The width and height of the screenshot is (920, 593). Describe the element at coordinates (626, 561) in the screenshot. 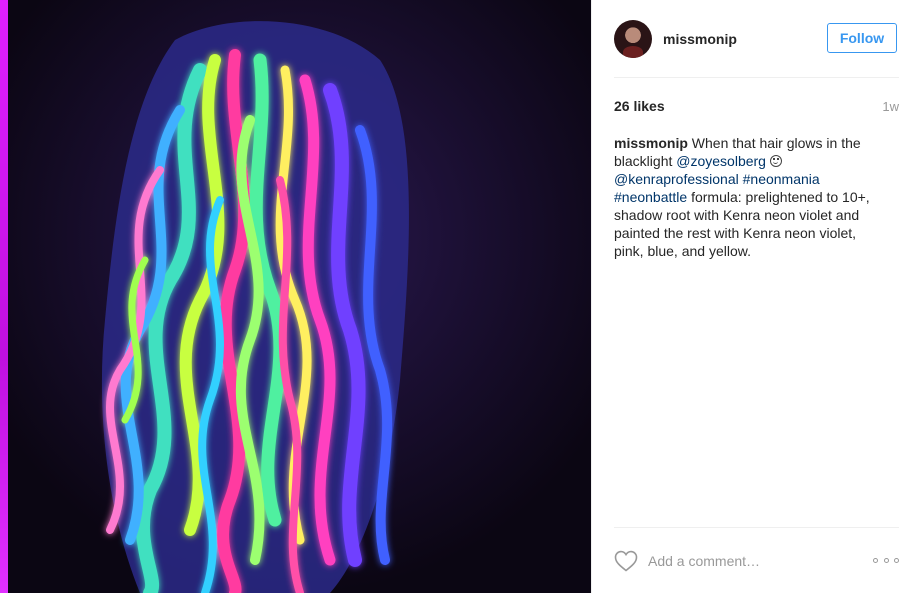

I see `heart-icon` at that location.